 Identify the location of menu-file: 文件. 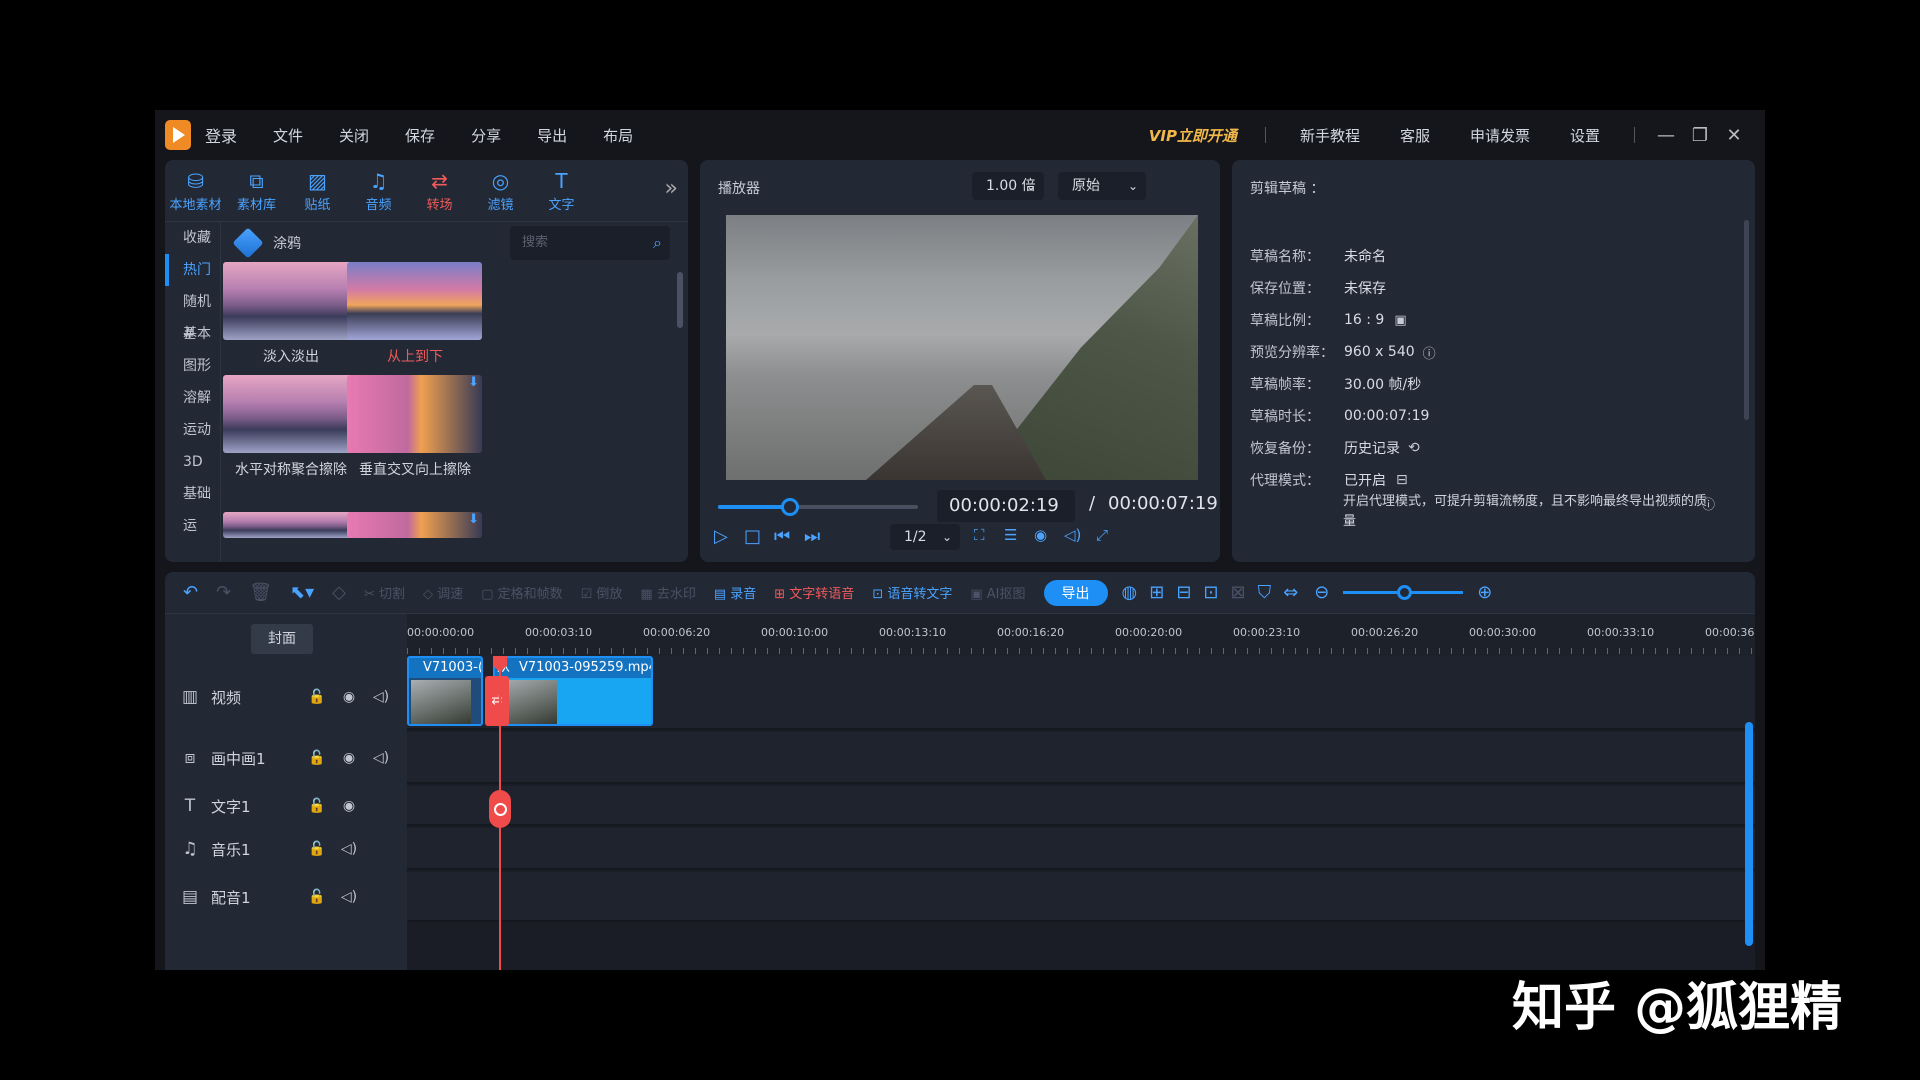
(288, 135).